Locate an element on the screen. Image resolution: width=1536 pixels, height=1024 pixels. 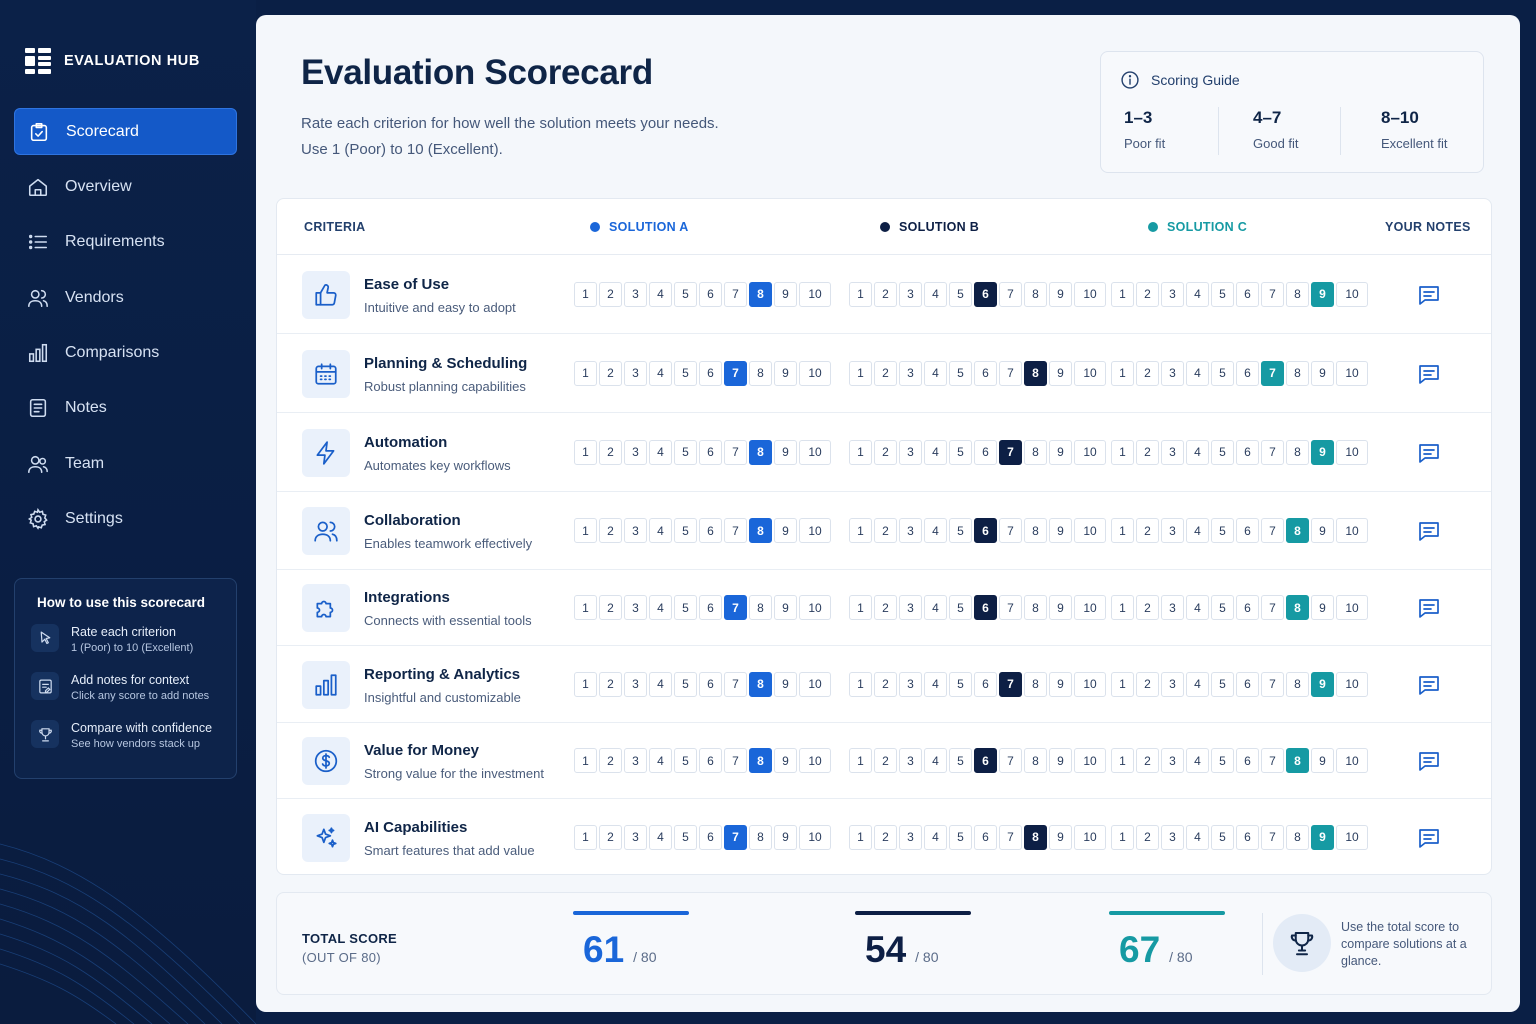
sidebar-item-requirements: Requirements is located at coordinates (125, 242).